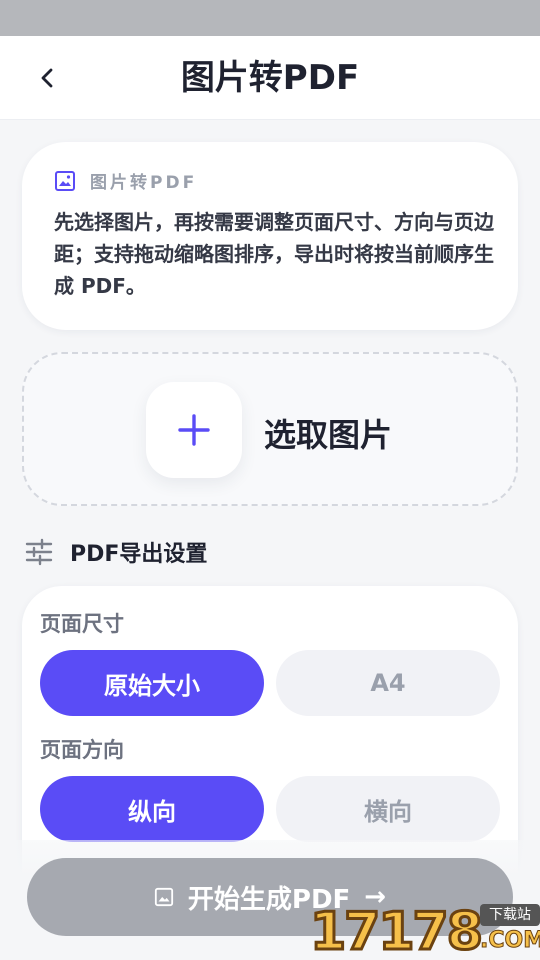  I want to click on info-card-header: 图片转PDF, so click(125, 180).